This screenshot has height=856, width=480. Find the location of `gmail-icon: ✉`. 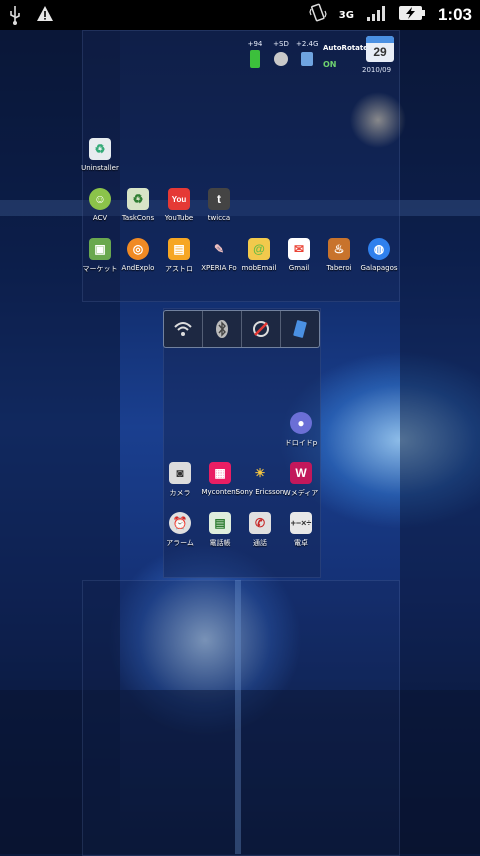

gmail-icon: ✉ is located at coordinates (299, 249).